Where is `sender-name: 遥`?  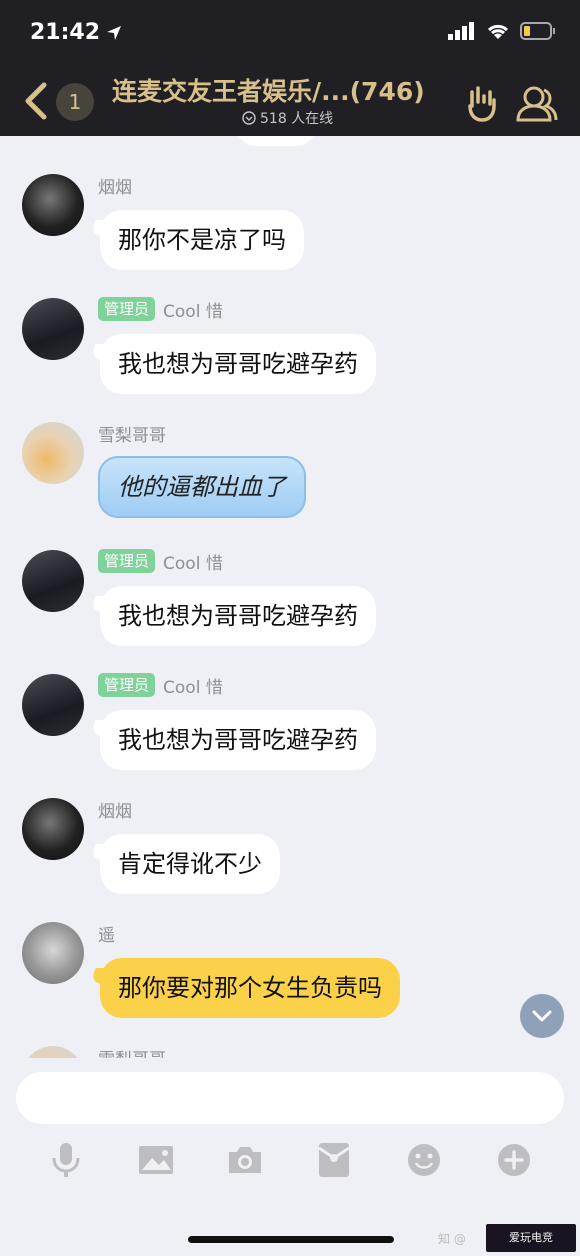
sender-name: 遥 is located at coordinates (106, 933).